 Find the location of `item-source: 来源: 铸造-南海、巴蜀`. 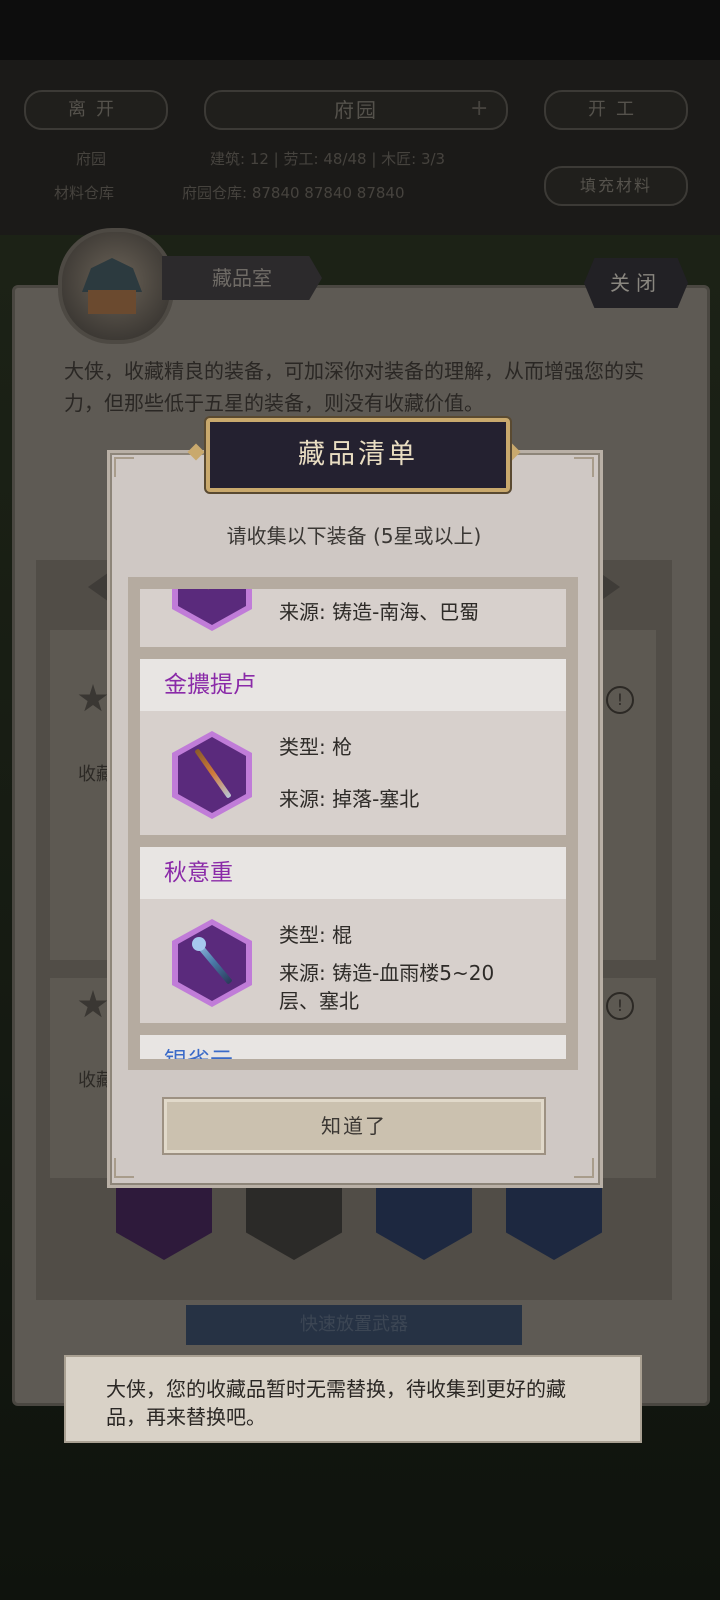

item-source: 来源: 铸造-南海、巴蜀 is located at coordinates (379, 612).